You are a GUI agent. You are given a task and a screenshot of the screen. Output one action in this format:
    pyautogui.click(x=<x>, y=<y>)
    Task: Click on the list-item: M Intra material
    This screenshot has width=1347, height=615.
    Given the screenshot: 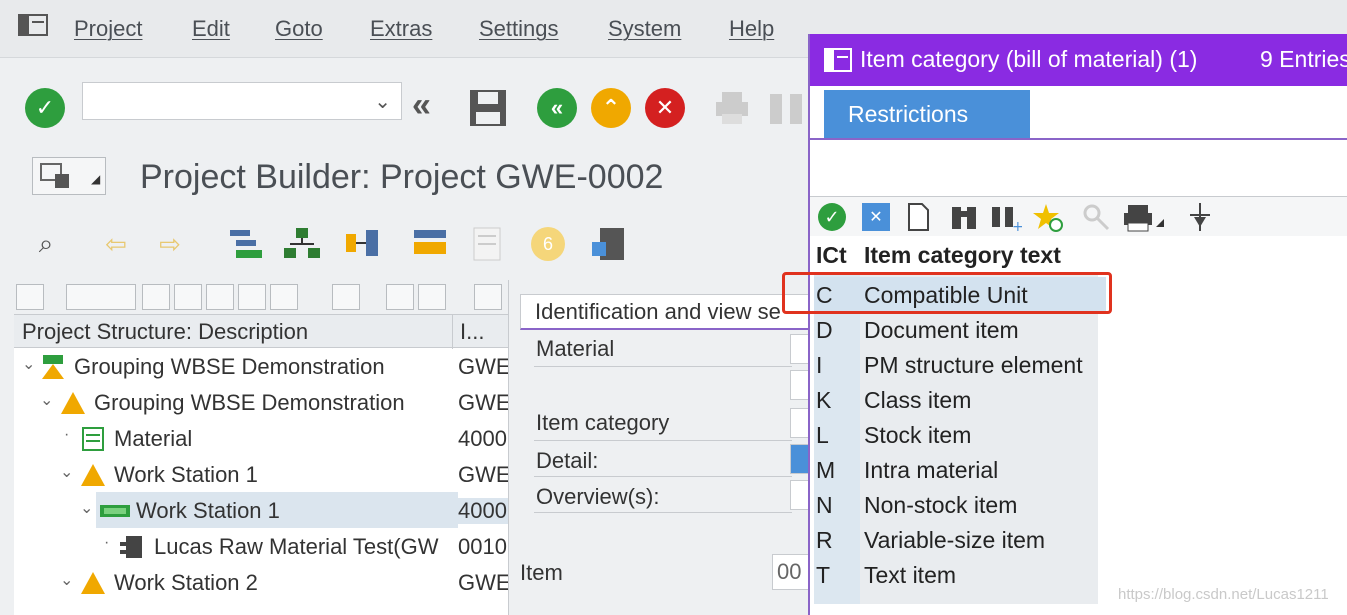 What is the action you would take?
    pyautogui.click(x=960, y=469)
    